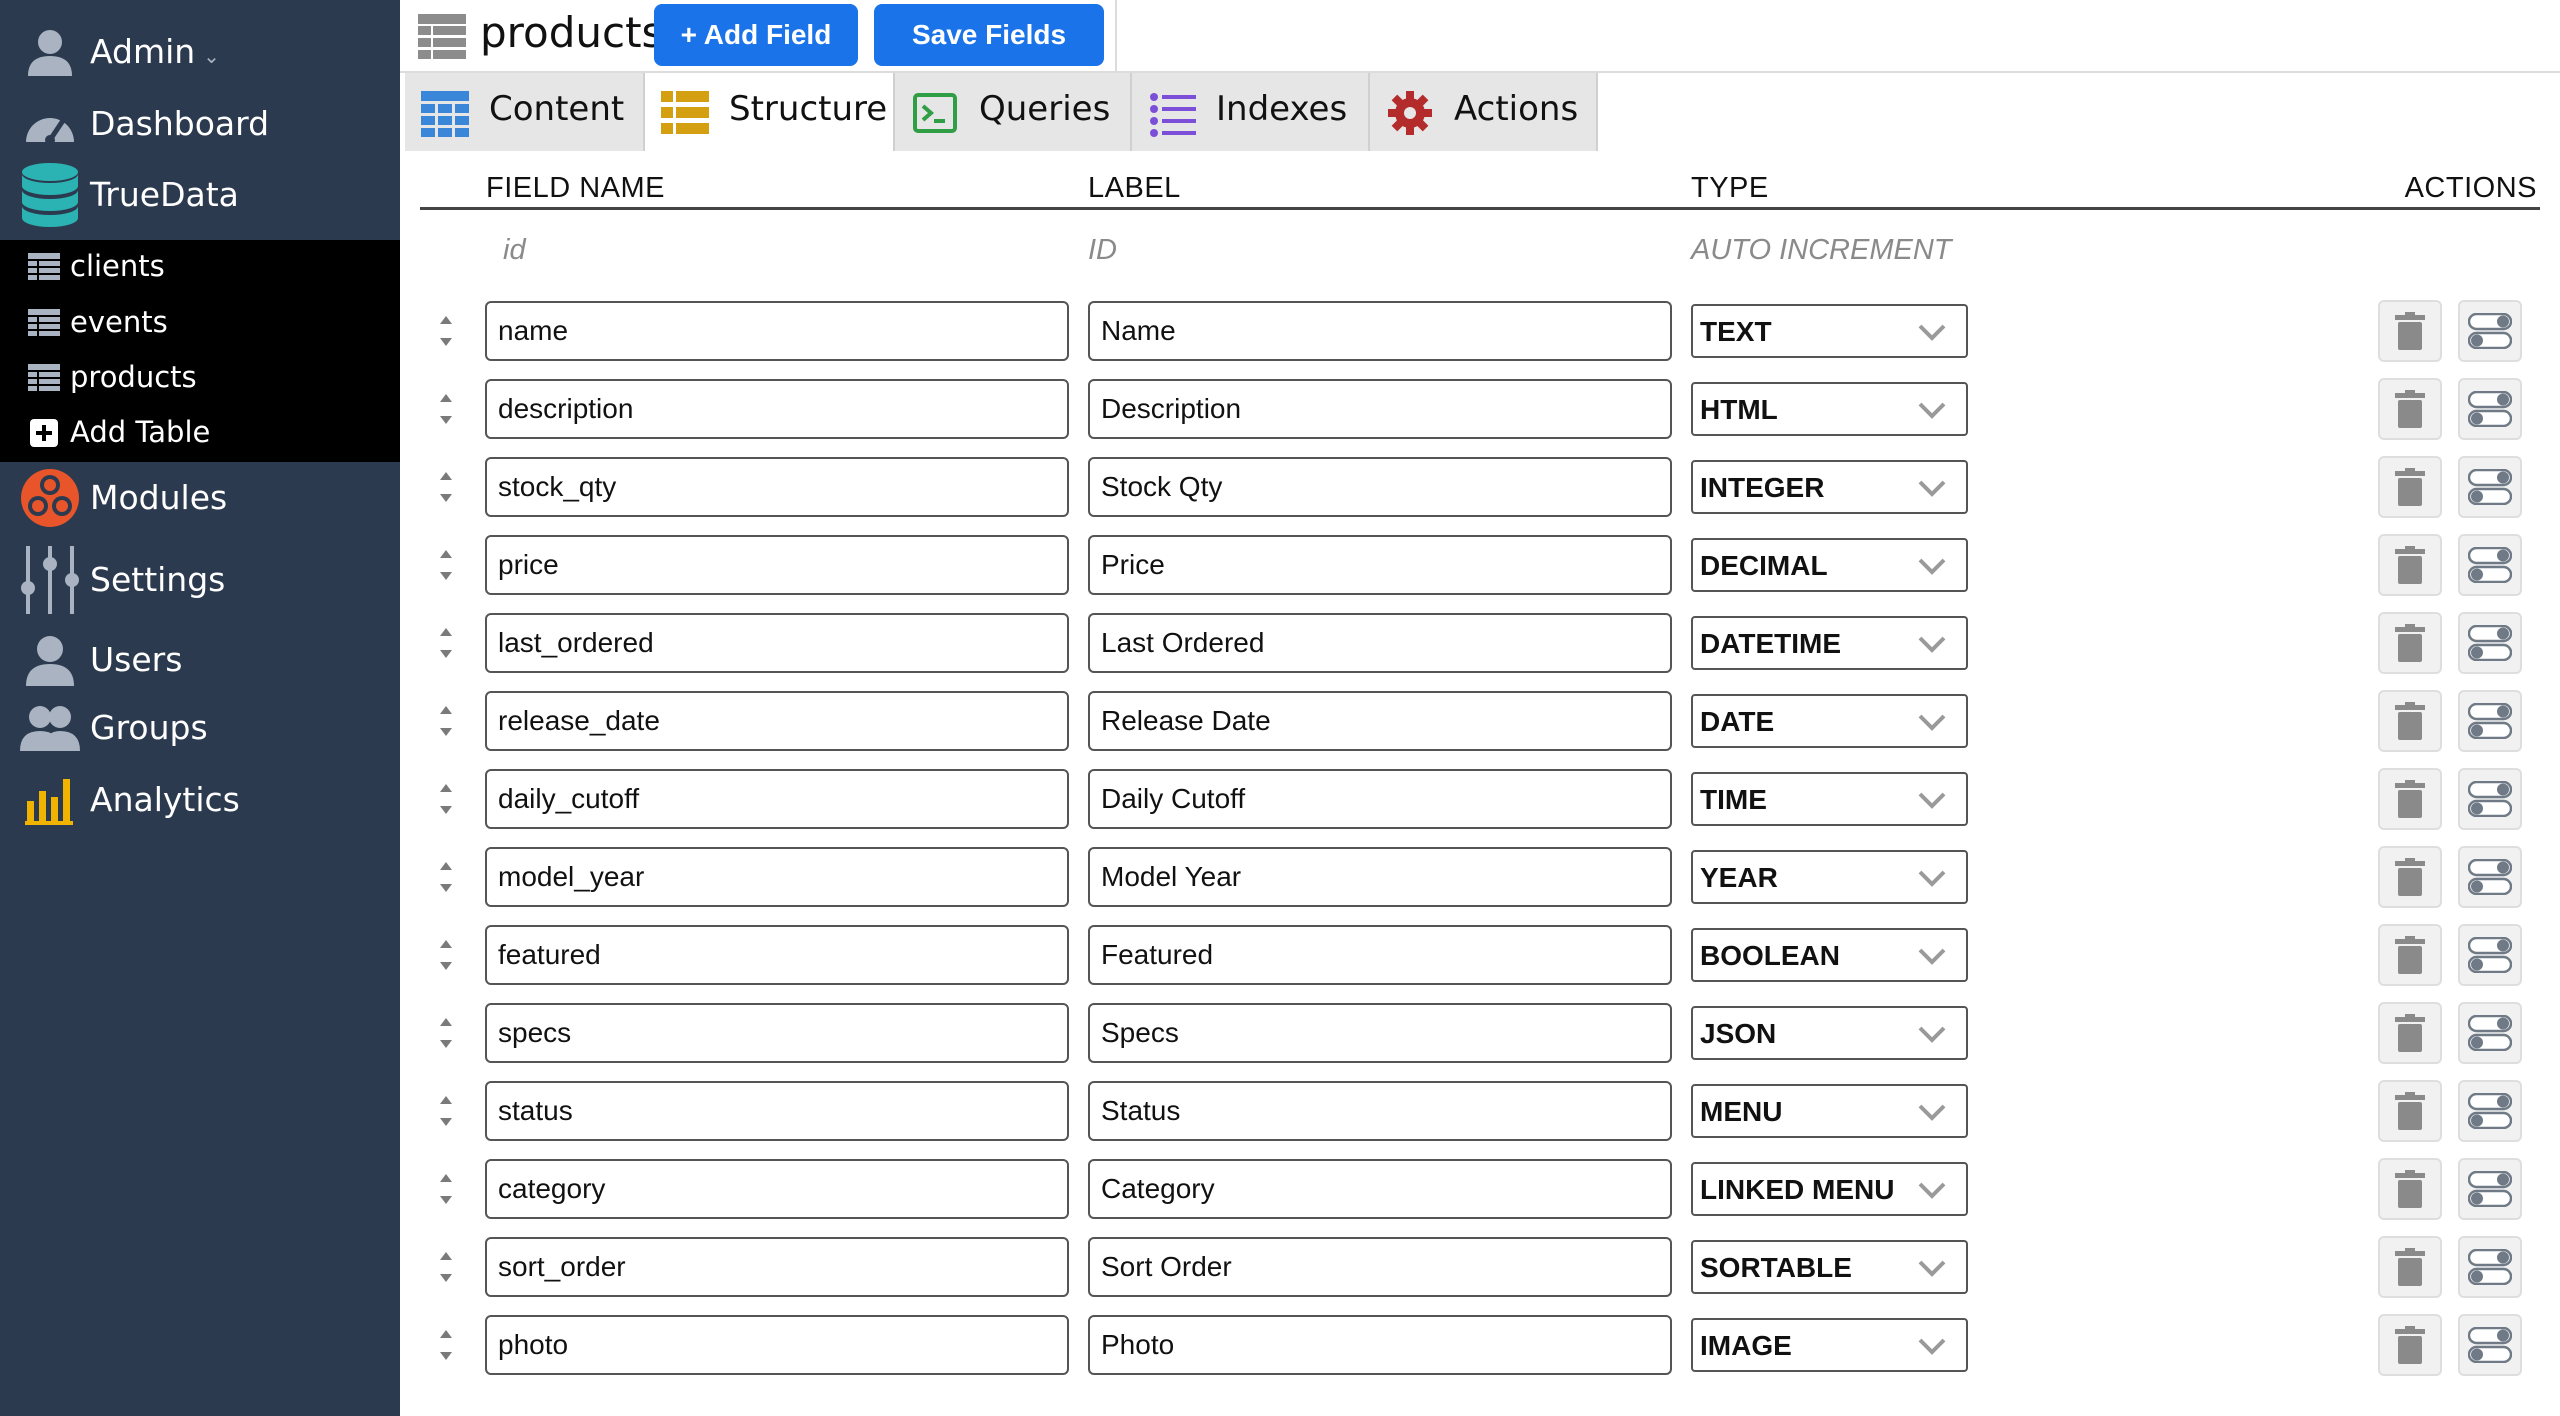 The width and height of the screenshot is (2560, 1416). What do you see at coordinates (1829, 1345) in the screenshot?
I see `field-type-select: IMAGE` at bounding box center [1829, 1345].